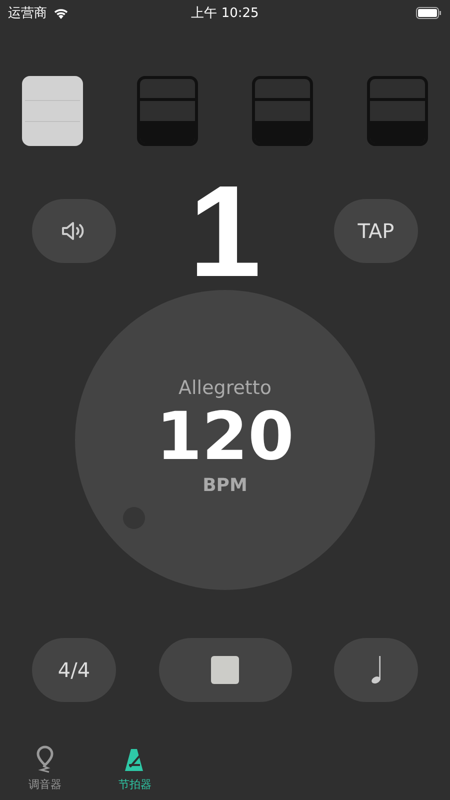  What do you see at coordinates (225, 387) in the screenshot?
I see `tempo-name: Allegretto` at bounding box center [225, 387].